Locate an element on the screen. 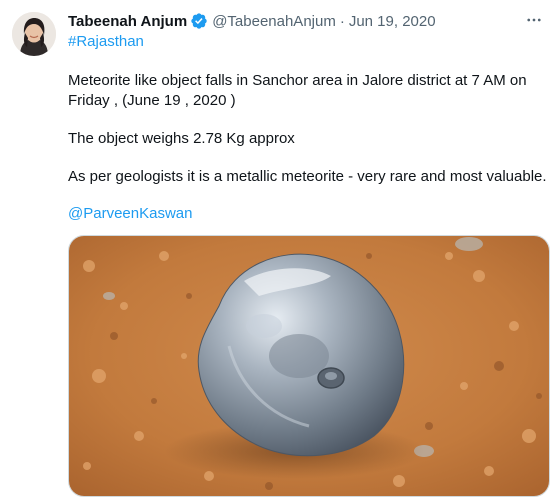 The image size is (560, 497). avatar is located at coordinates (34, 34).